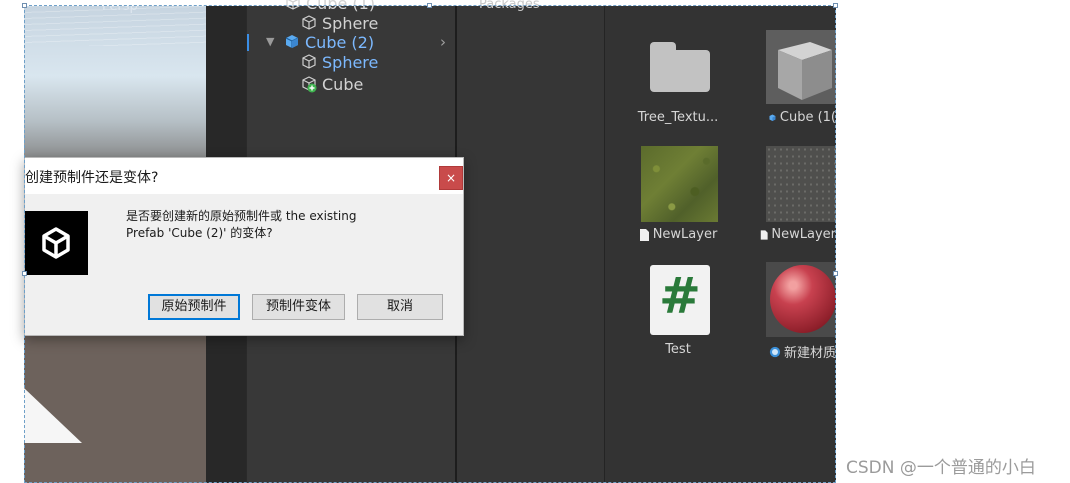  I want to click on hierarchy-item-cube-added: Cube, so click(331, 84).